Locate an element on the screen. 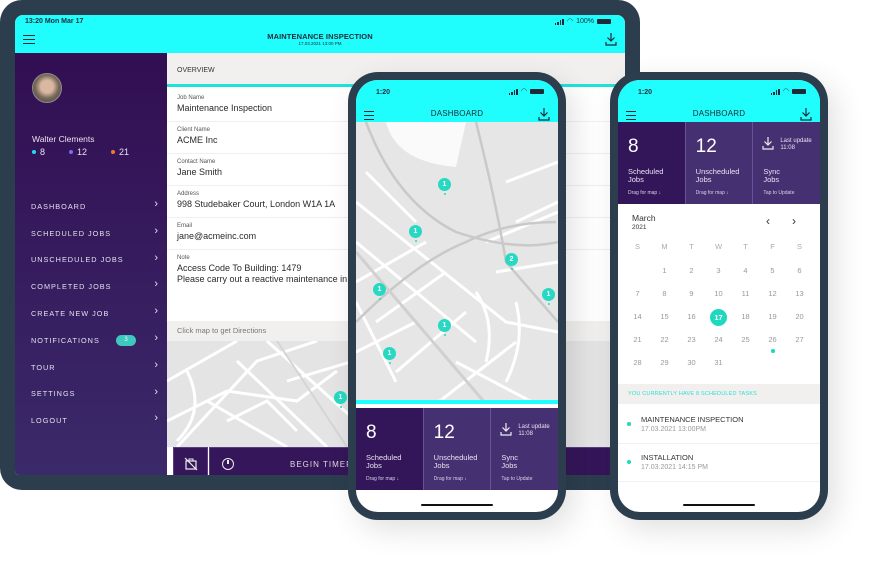 This screenshot has height=566, width=876. calendar-day: 1 is located at coordinates (664, 274).